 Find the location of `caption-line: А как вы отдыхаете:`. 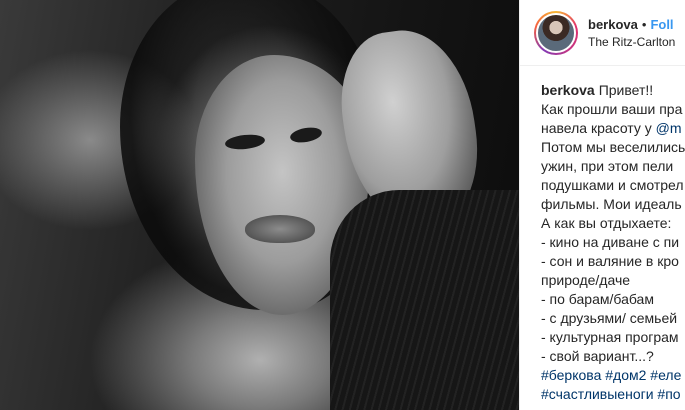

caption-line: А как вы отдыхаете: is located at coordinates (606, 223).